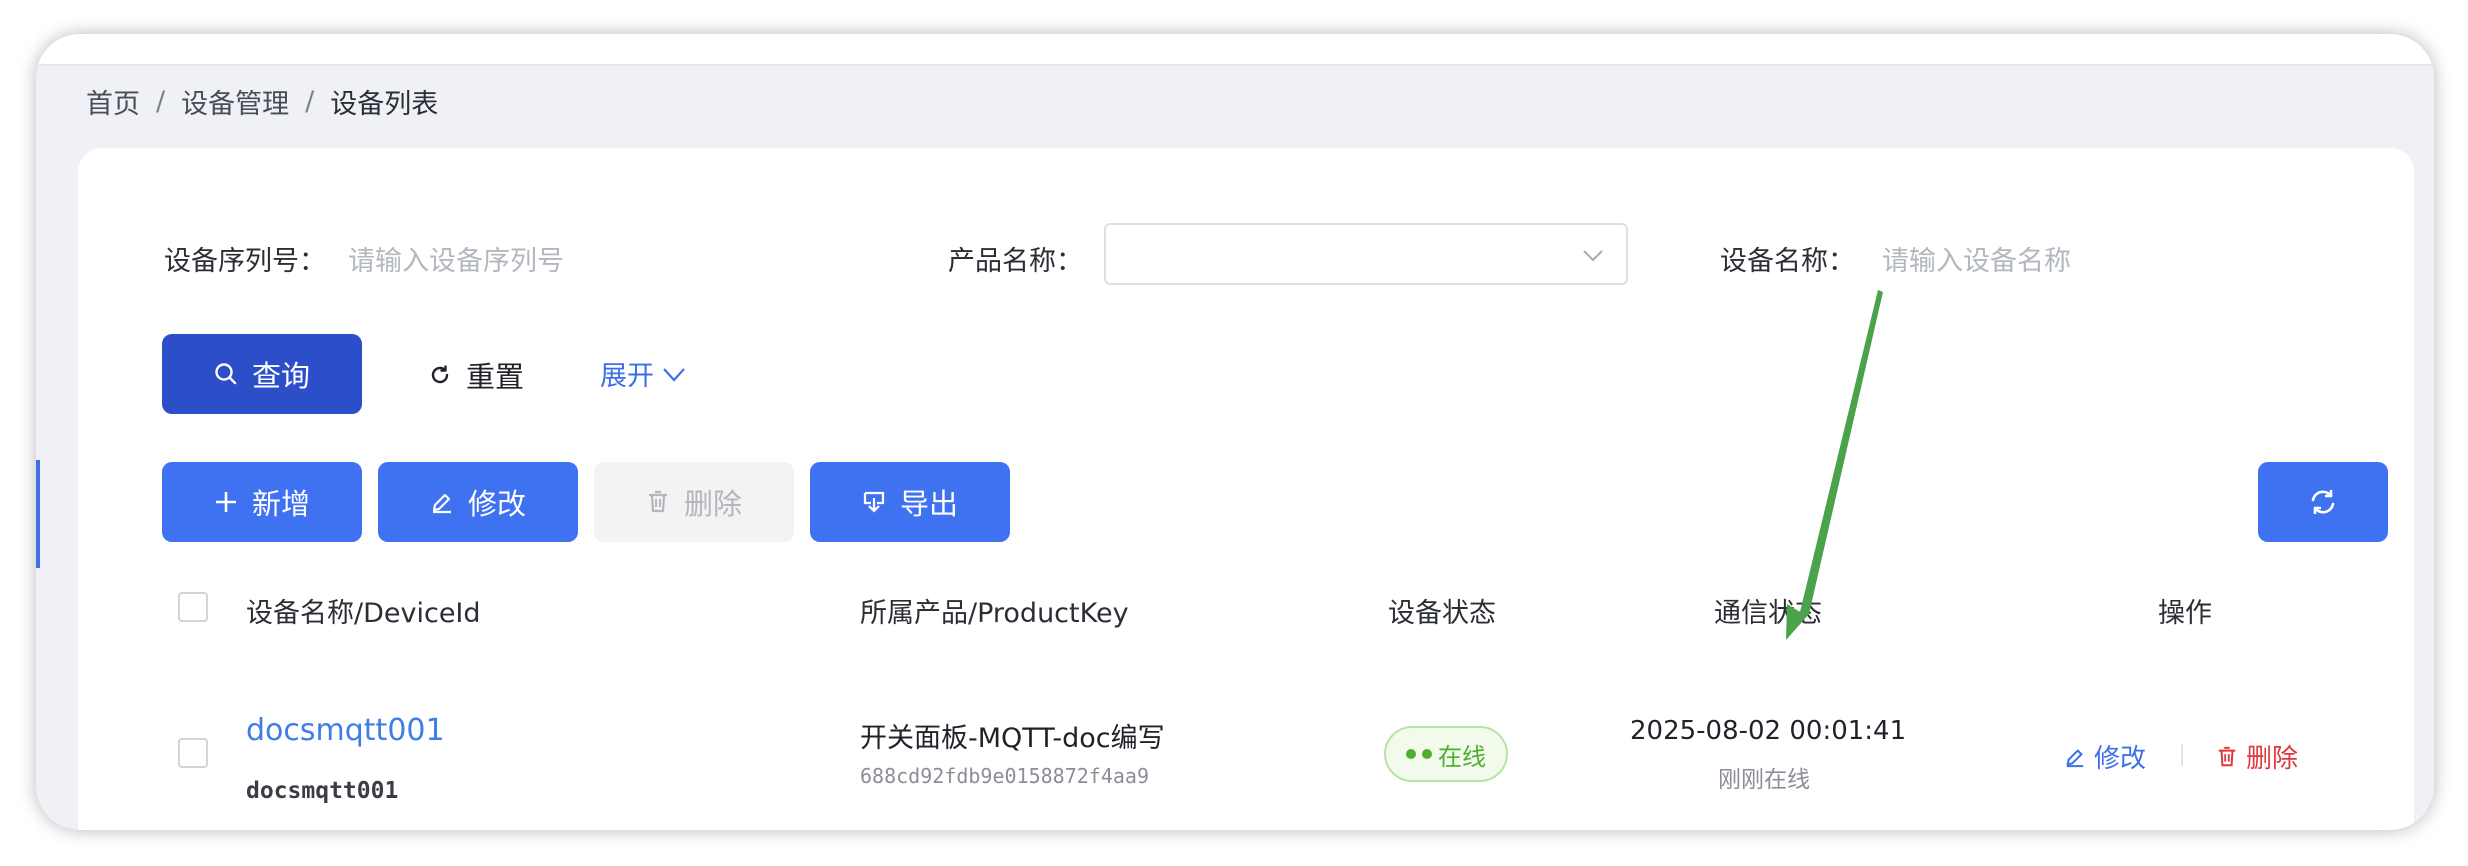 The height and width of the screenshot is (866, 2468). I want to click on export-icon, so click(874, 502).